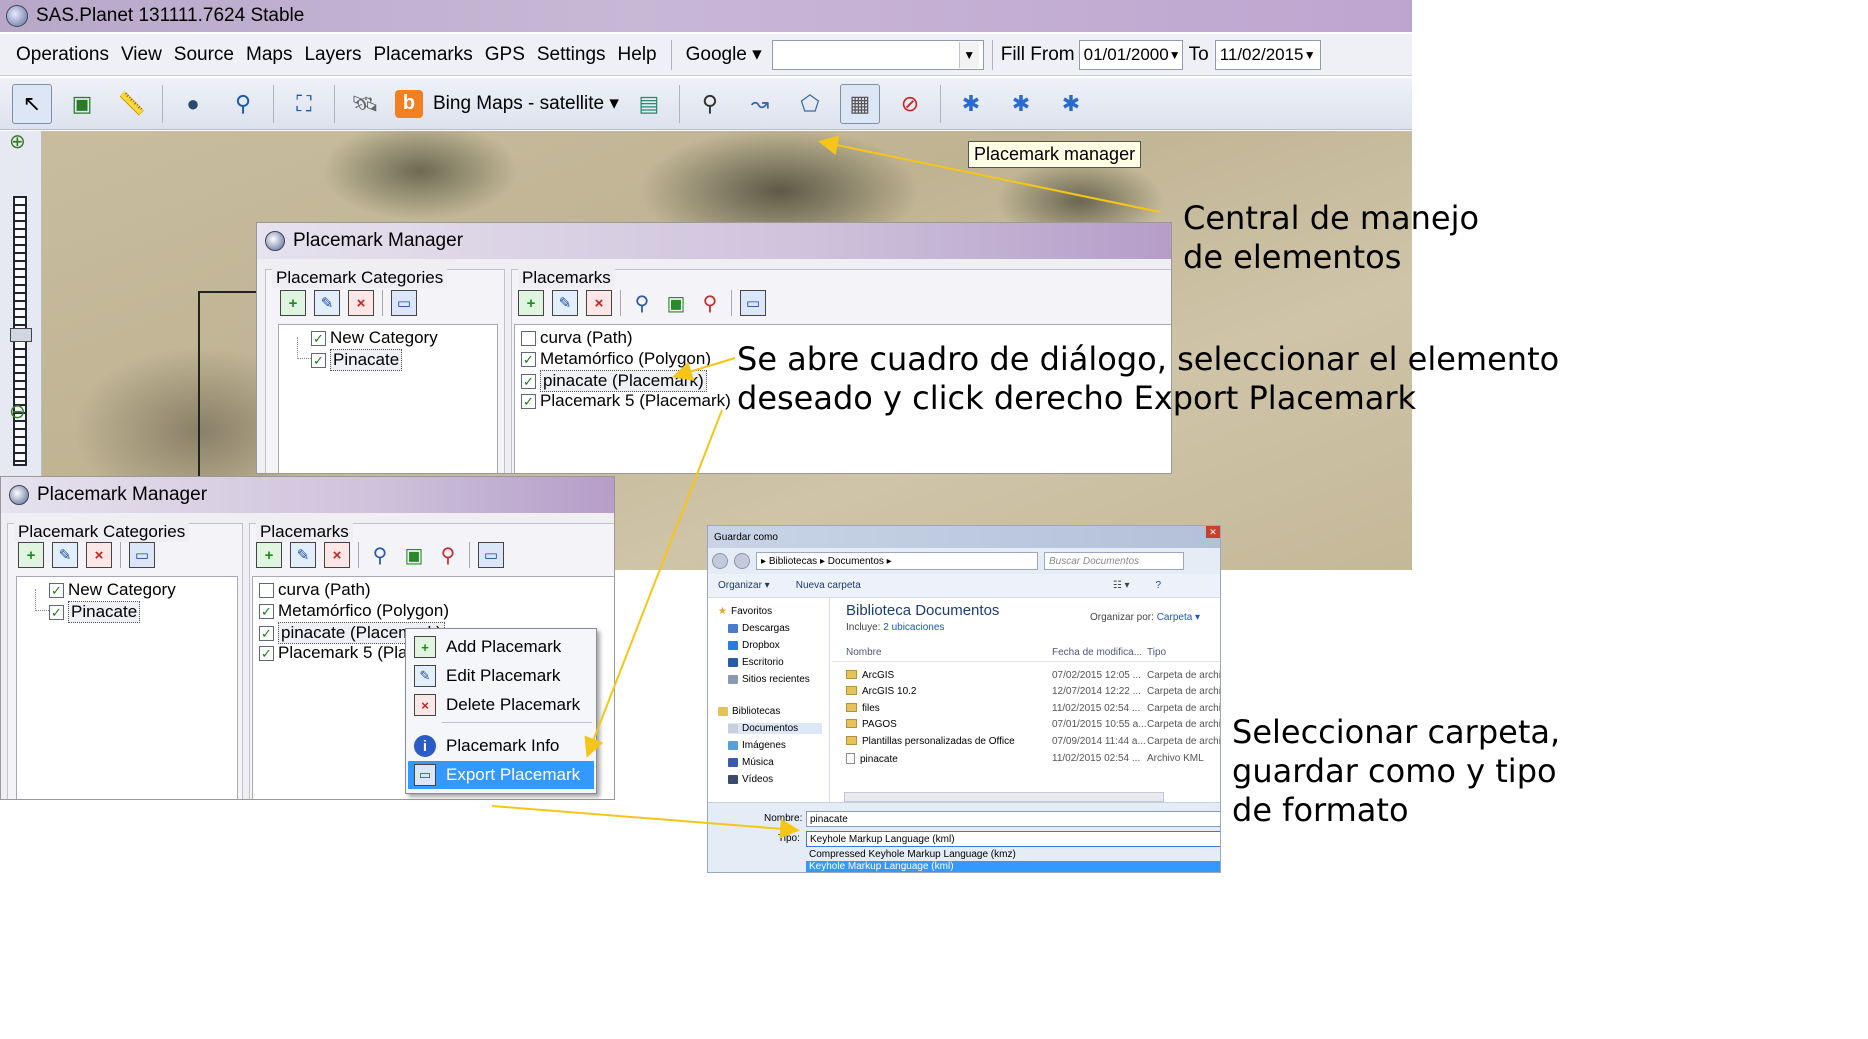  What do you see at coordinates (501, 676) in the screenshot?
I see `menu-item-edit-placemark: ✎ Edit Placemark` at bounding box center [501, 676].